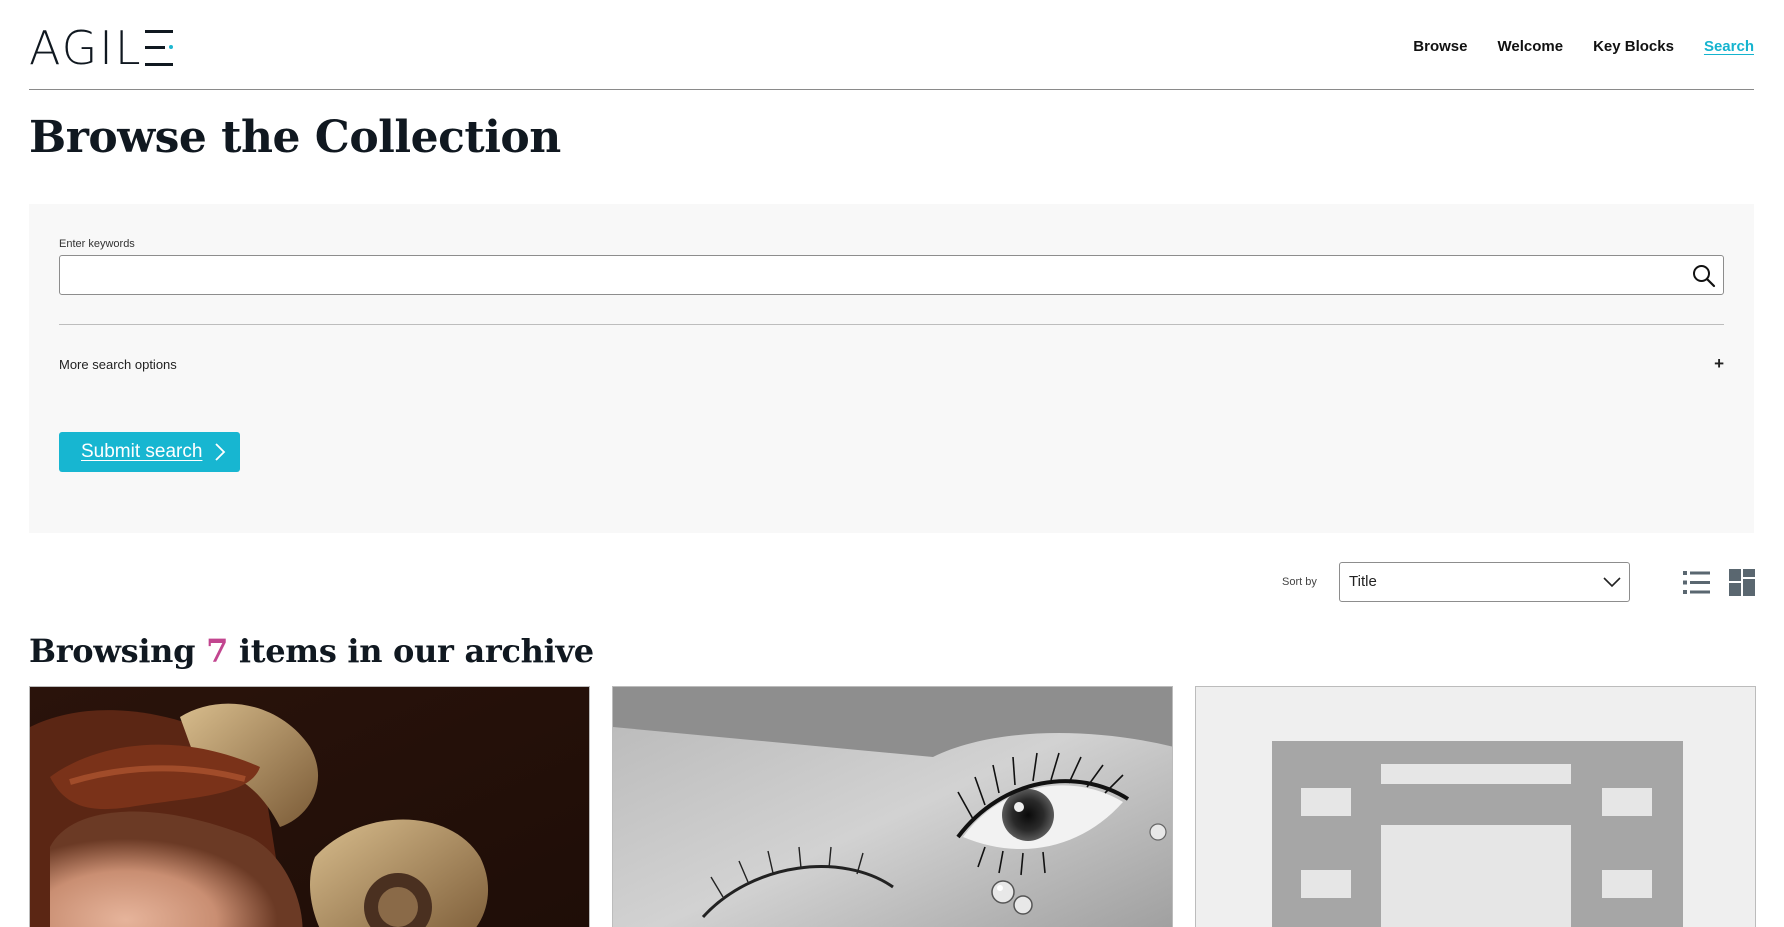 This screenshot has height=927, width=1784. What do you see at coordinates (142, 451) in the screenshot?
I see `submit-search-label: Submit search` at bounding box center [142, 451].